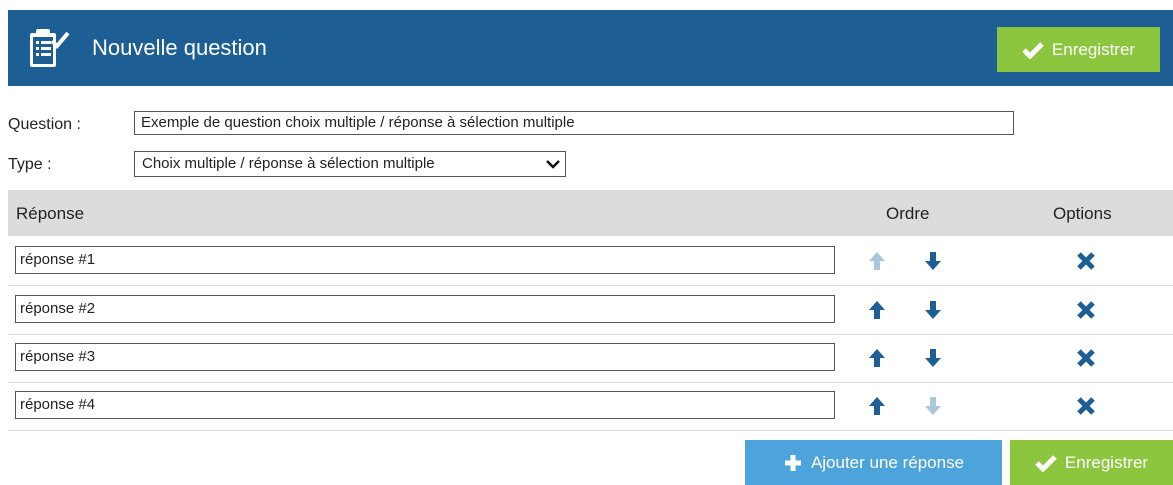 Image resolution: width=1173 pixels, height=485 pixels. What do you see at coordinates (908, 213) in the screenshot?
I see `column-header-order: Ordre` at bounding box center [908, 213].